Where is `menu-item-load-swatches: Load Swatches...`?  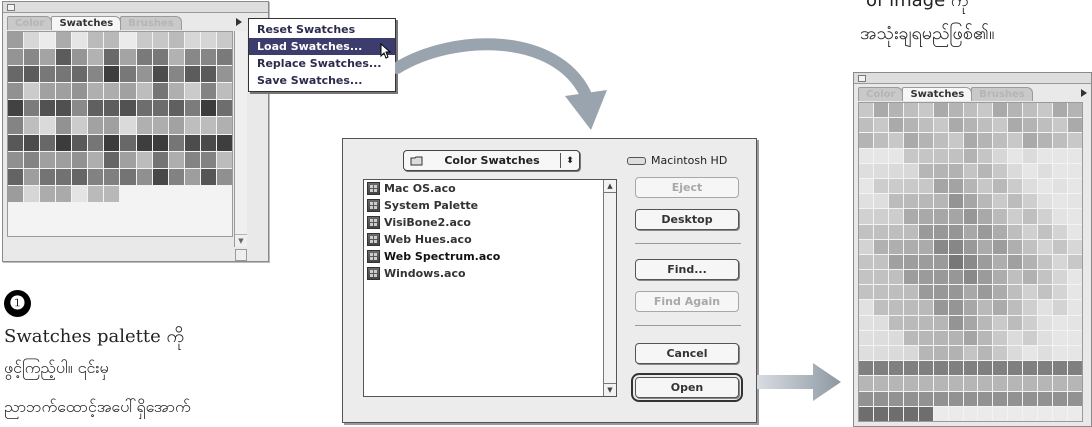 menu-item-load-swatches: Load Swatches... is located at coordinates (322, 46).